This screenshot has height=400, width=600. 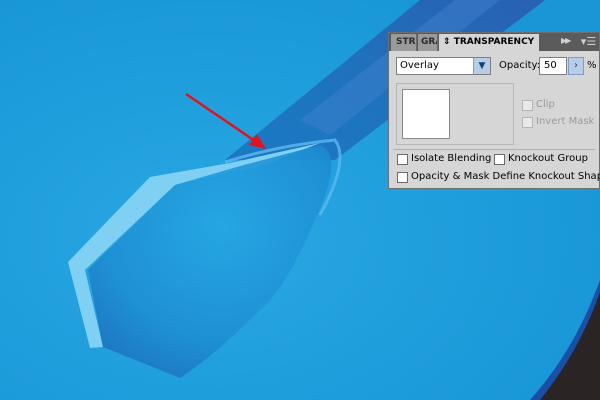 I want to click on panel-divider, so click(x=494, y=149).